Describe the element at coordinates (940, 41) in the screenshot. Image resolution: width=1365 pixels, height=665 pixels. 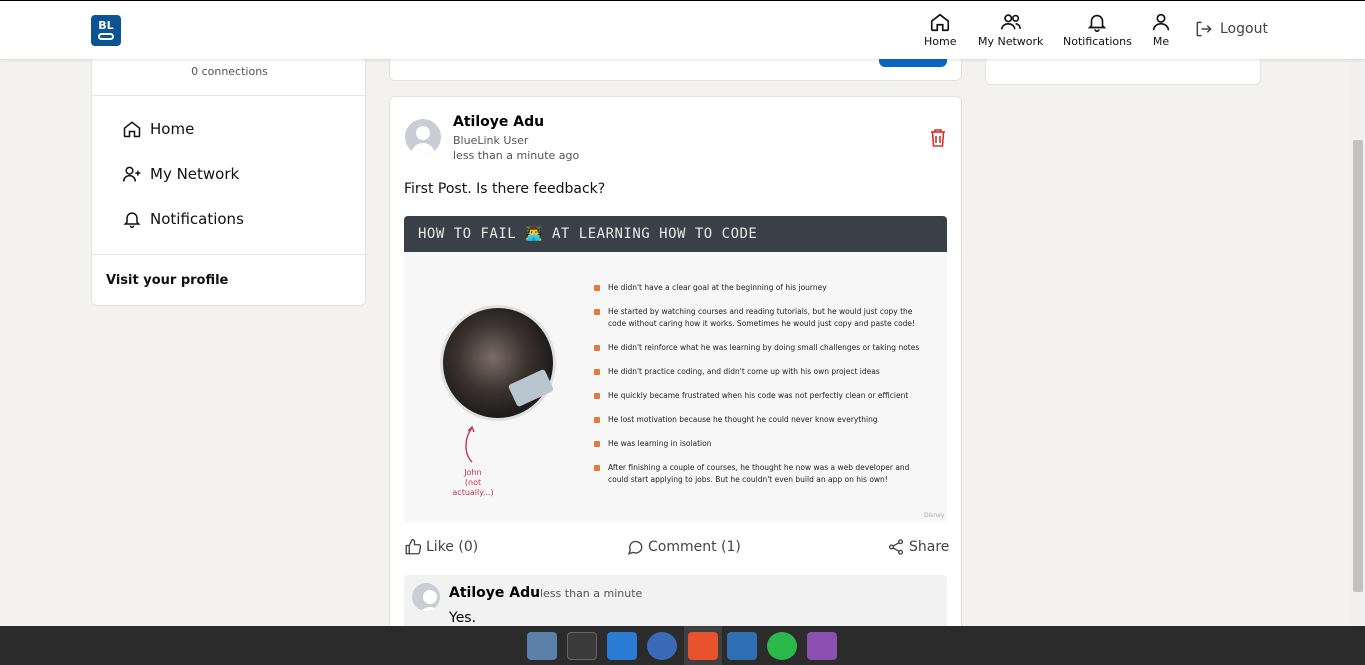
I see `nav-home-label: Home` at that location.